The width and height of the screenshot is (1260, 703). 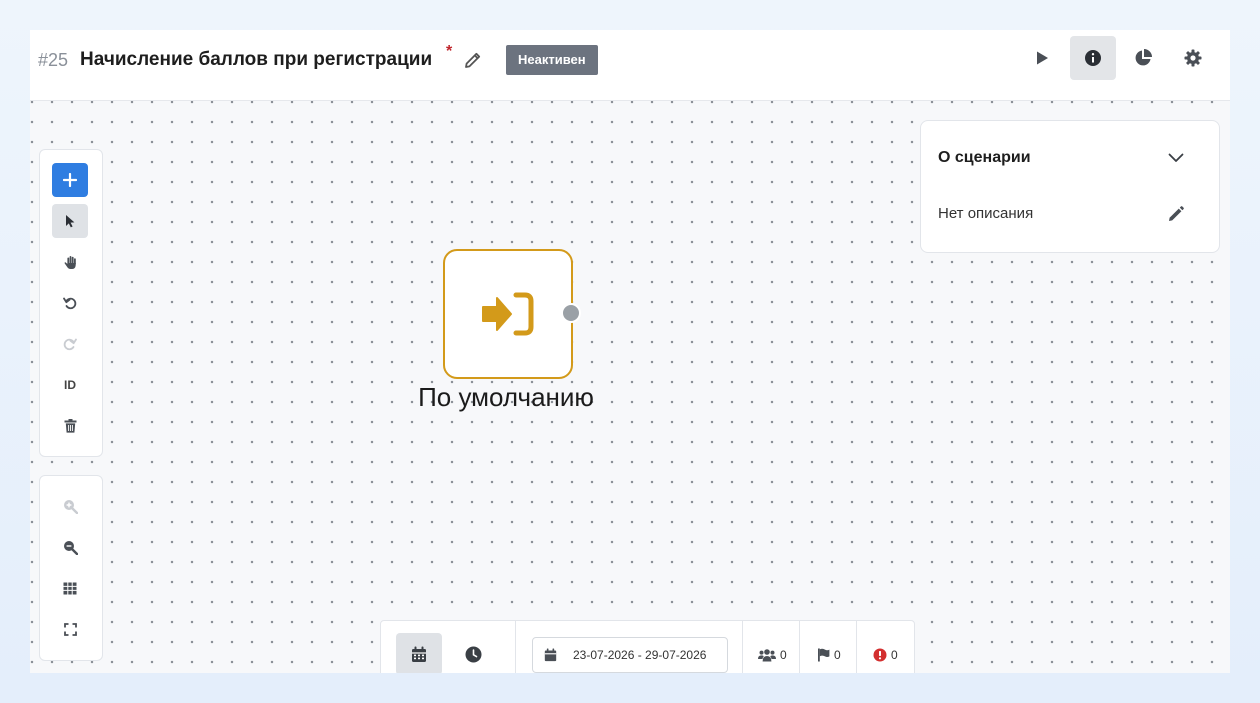 I want to click on goals-count: 0, so click(x=837, y=655).